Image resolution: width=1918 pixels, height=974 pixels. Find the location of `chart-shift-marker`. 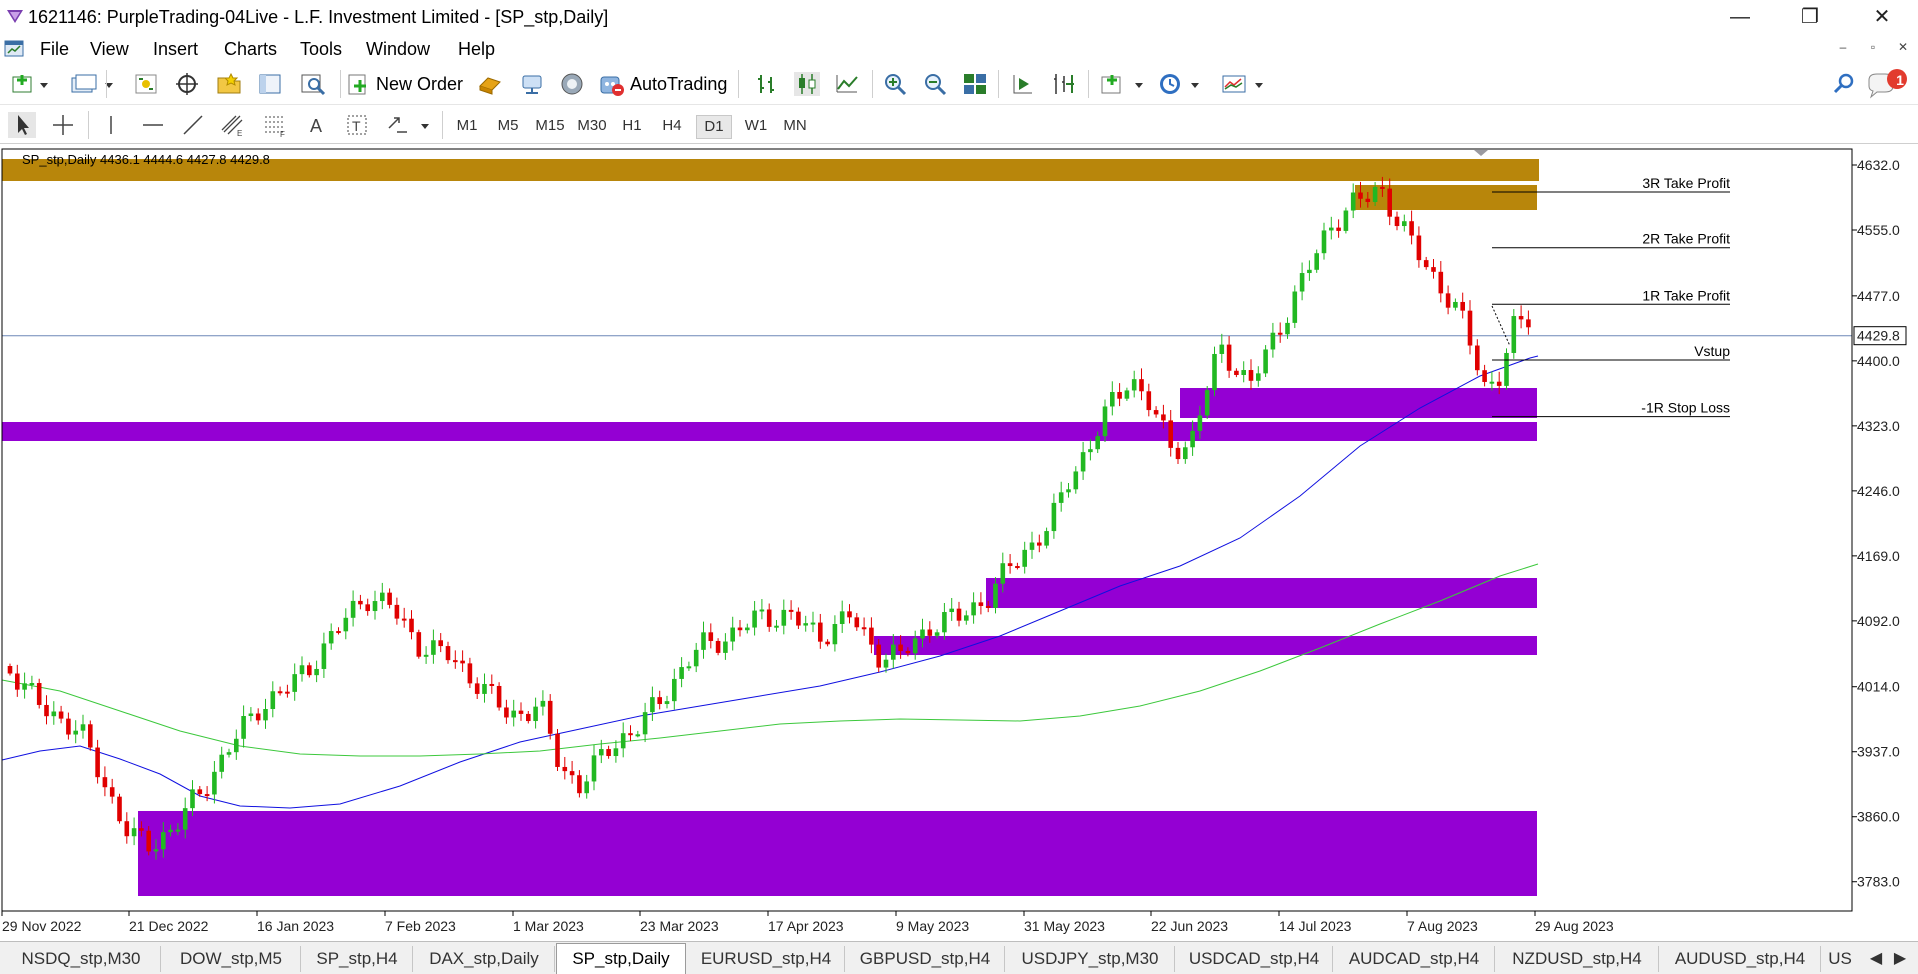

chart-shift-marker is located at coordinates (1481, 153).